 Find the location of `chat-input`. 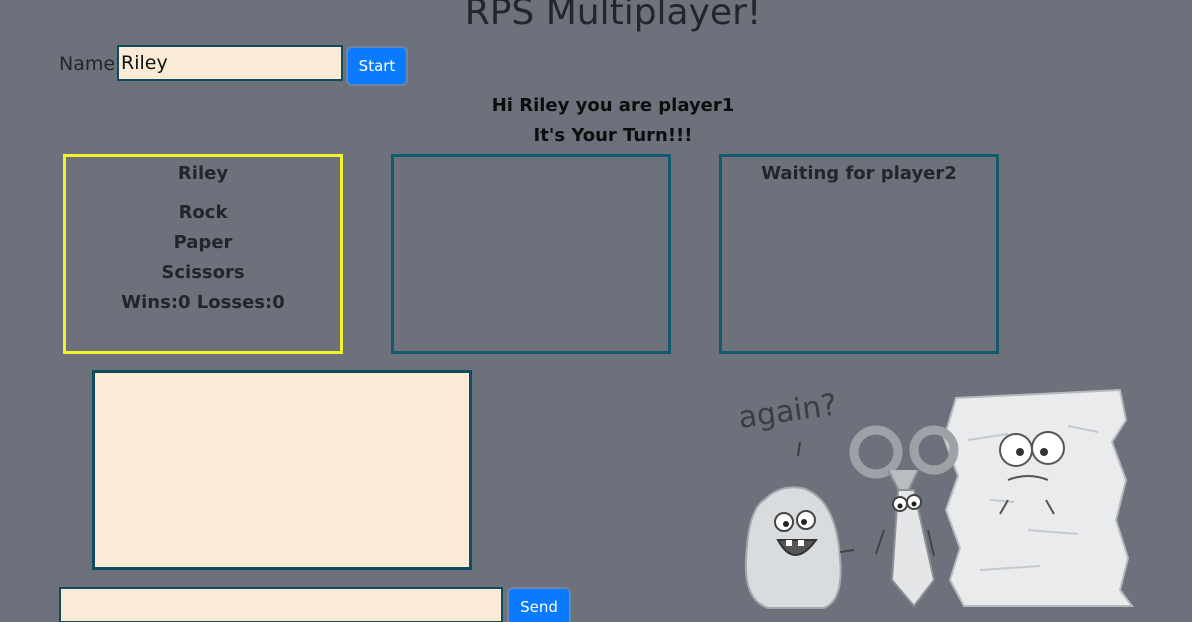

chat-input is located at coordinates (281, 604).